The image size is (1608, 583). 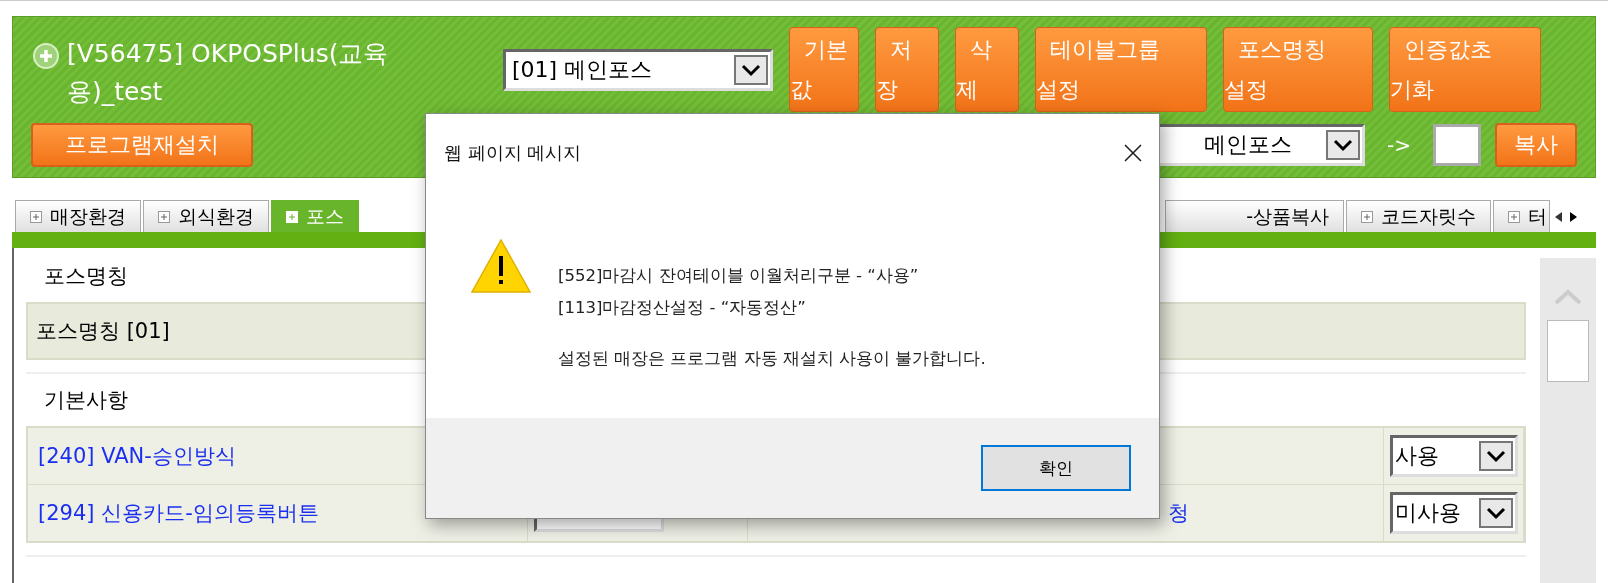 I want to click on setting-select: 미사용, so click(x=1454, y=513).